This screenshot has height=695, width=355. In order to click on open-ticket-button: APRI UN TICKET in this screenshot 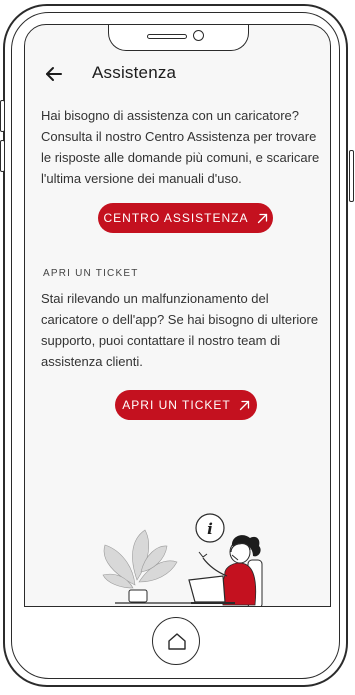, I will do `click(186, 405)`.